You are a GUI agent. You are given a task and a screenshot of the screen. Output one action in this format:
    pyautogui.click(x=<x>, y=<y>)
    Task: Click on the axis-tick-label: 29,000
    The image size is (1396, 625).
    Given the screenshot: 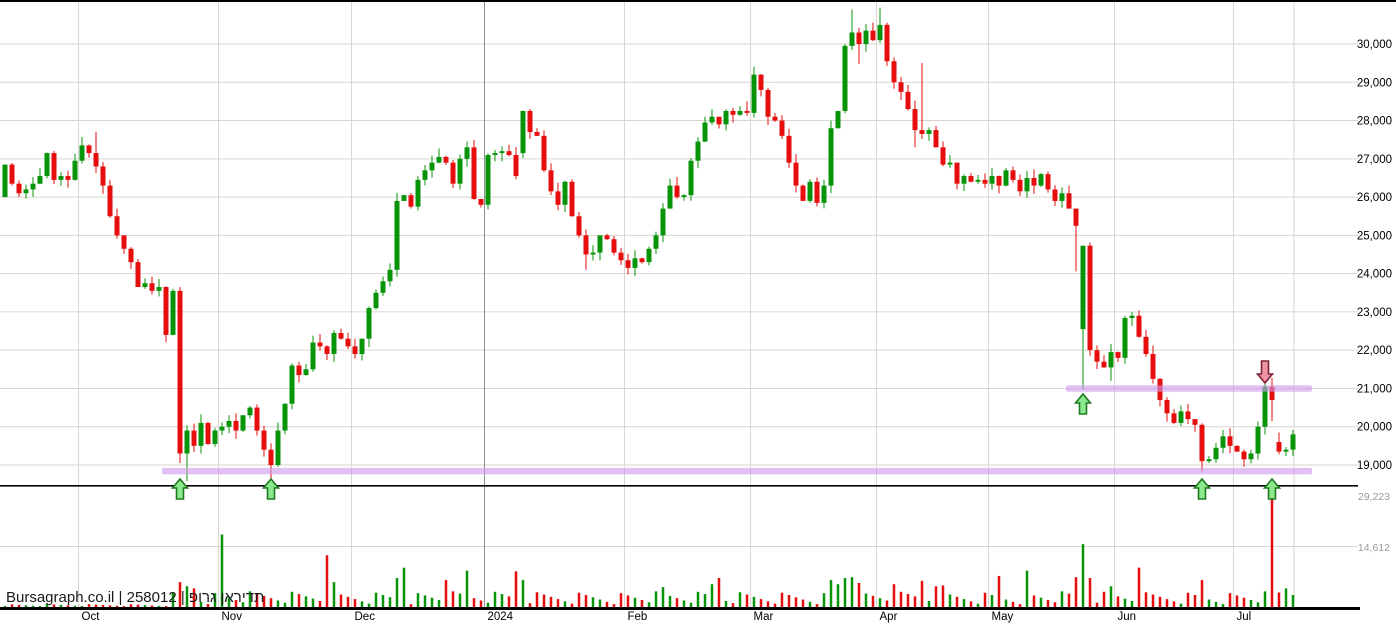 What is the action you would take?
    pyautogui.click(x=1374, y=83)
    